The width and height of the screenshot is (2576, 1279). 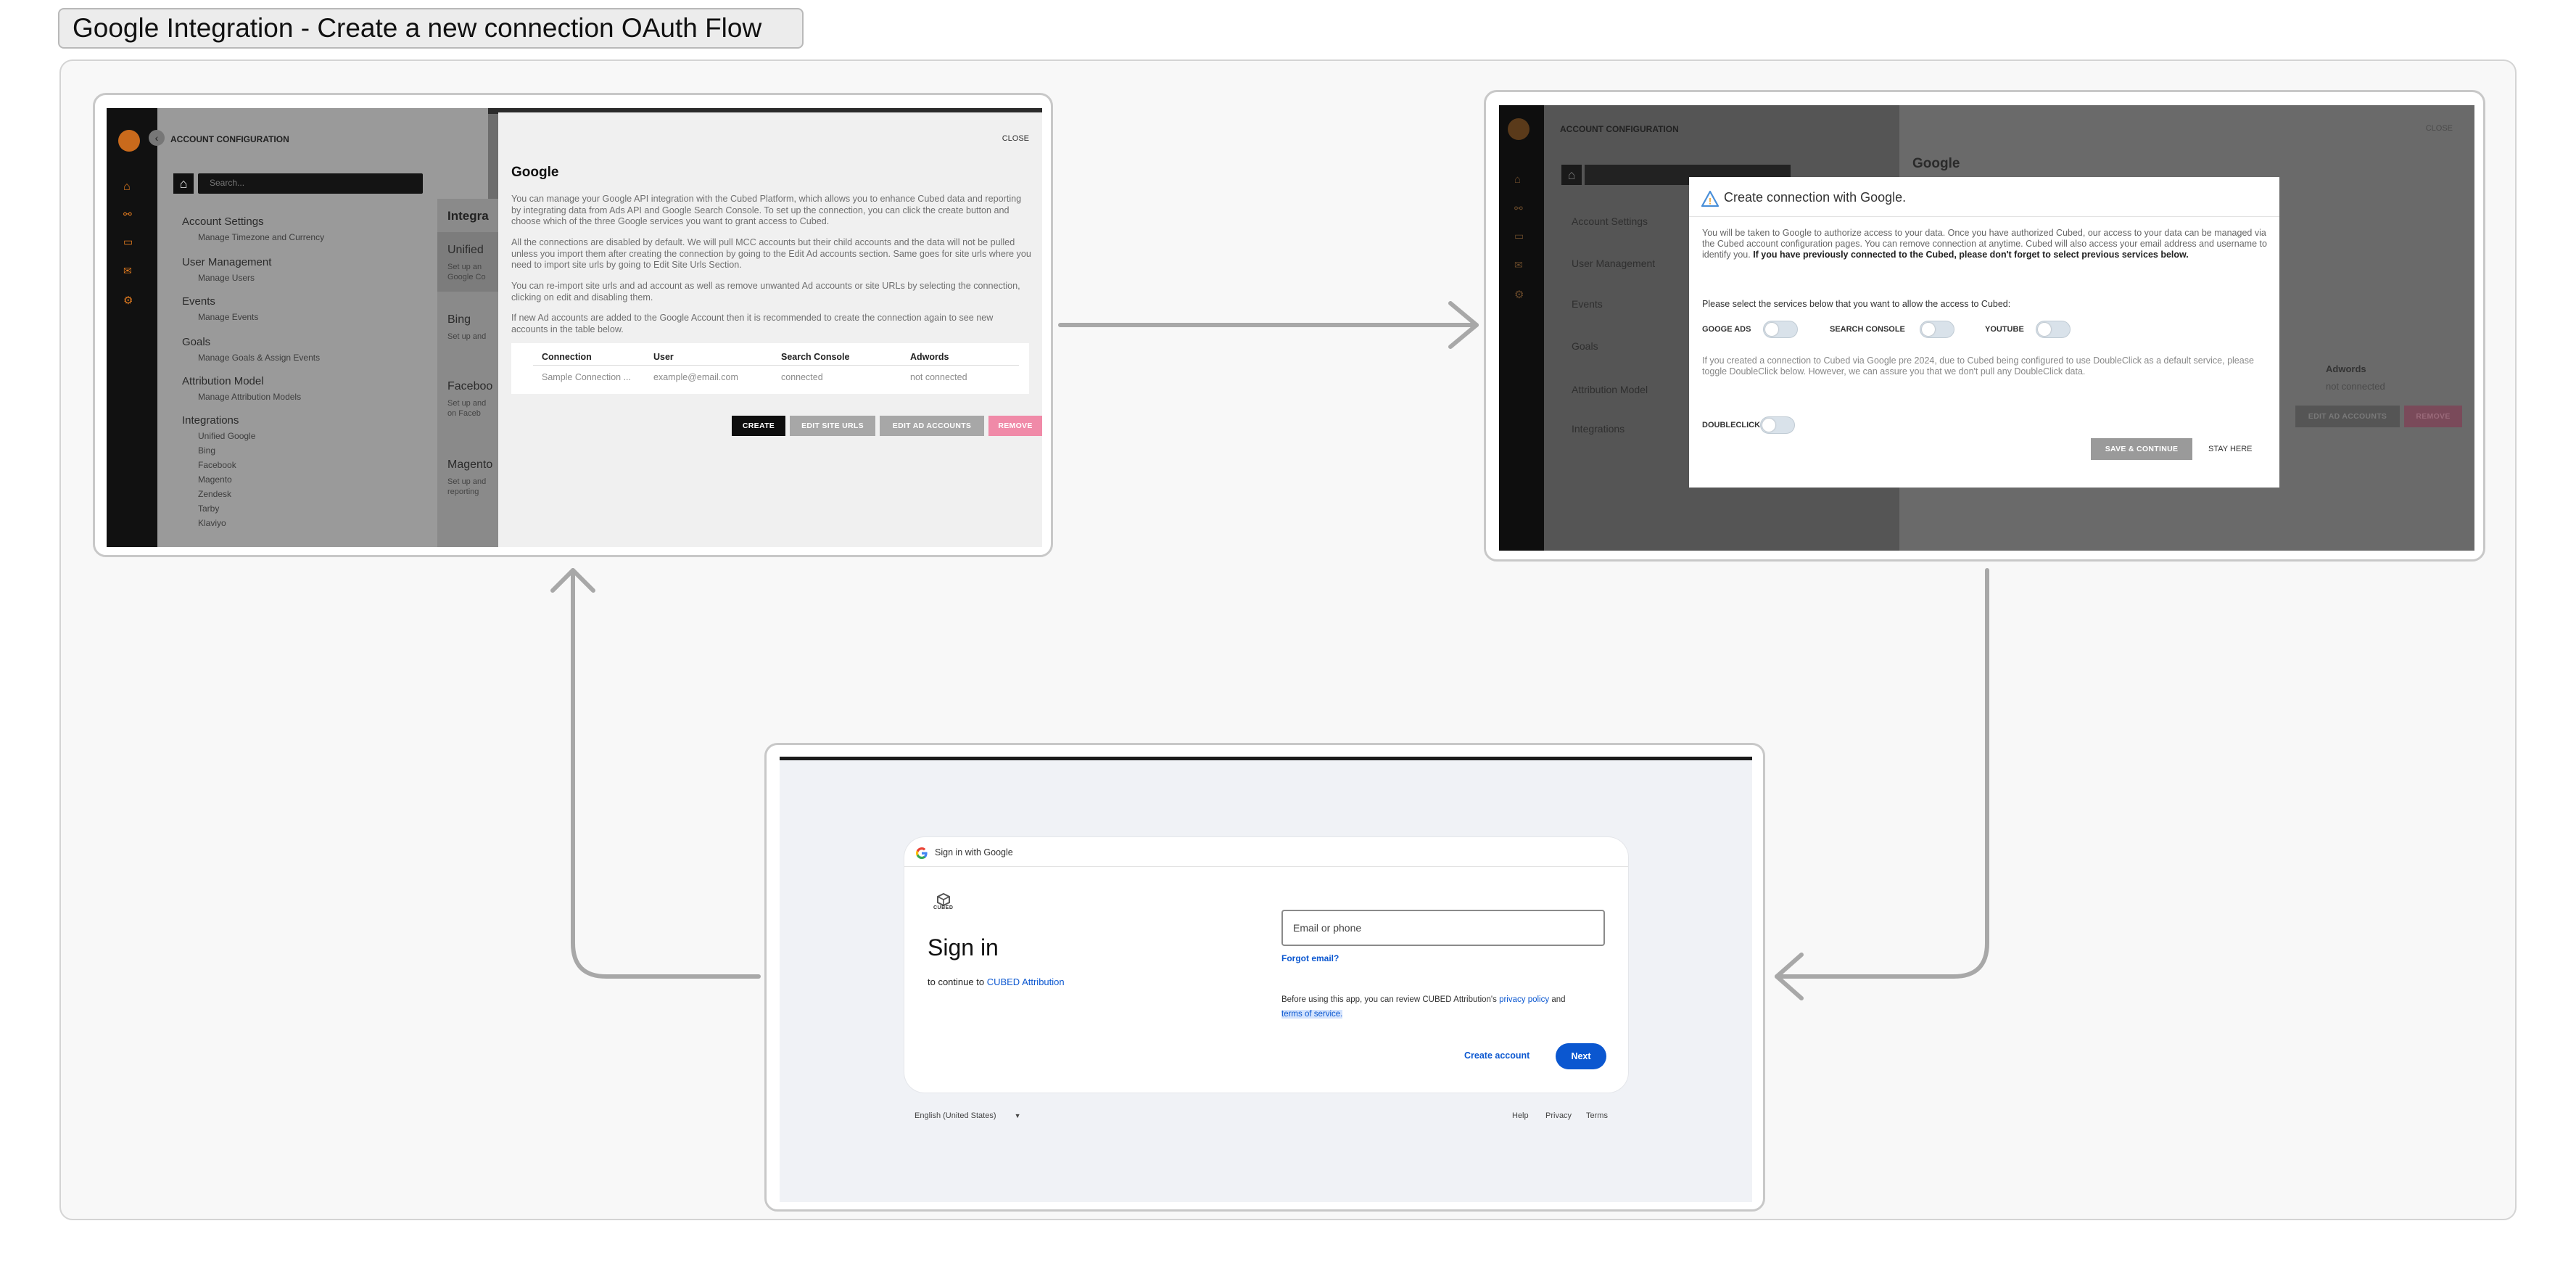 What do you see at coordinates (198, 301) in the screenshot?
I see `menu-heading-events: Events` at bounding box center [198, 301].